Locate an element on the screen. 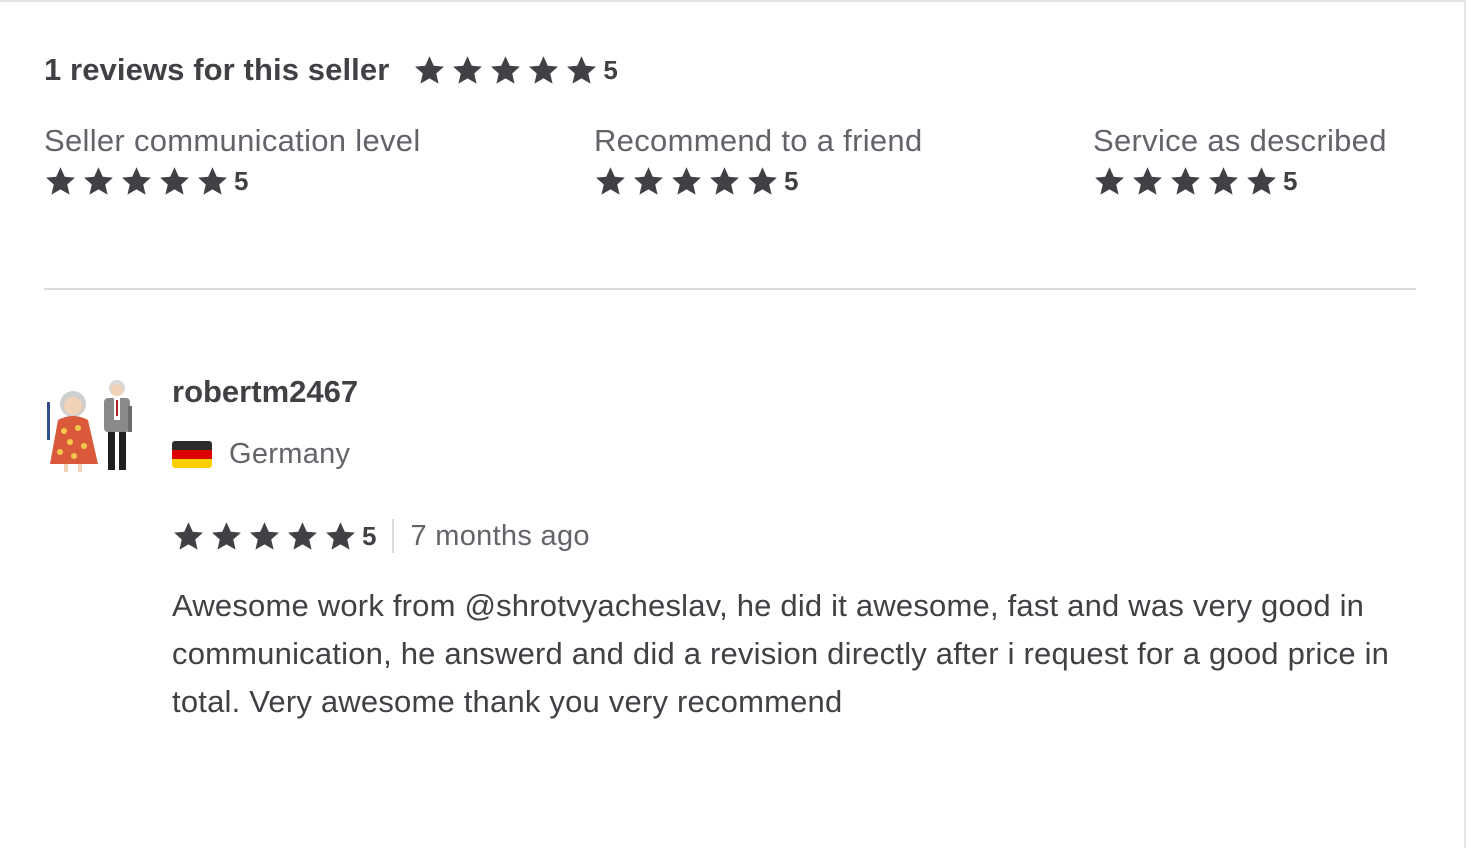 Image resolution: width=1466 pixels, height=848 pixels. avatar-illustration is located at coordinates (89, 426).